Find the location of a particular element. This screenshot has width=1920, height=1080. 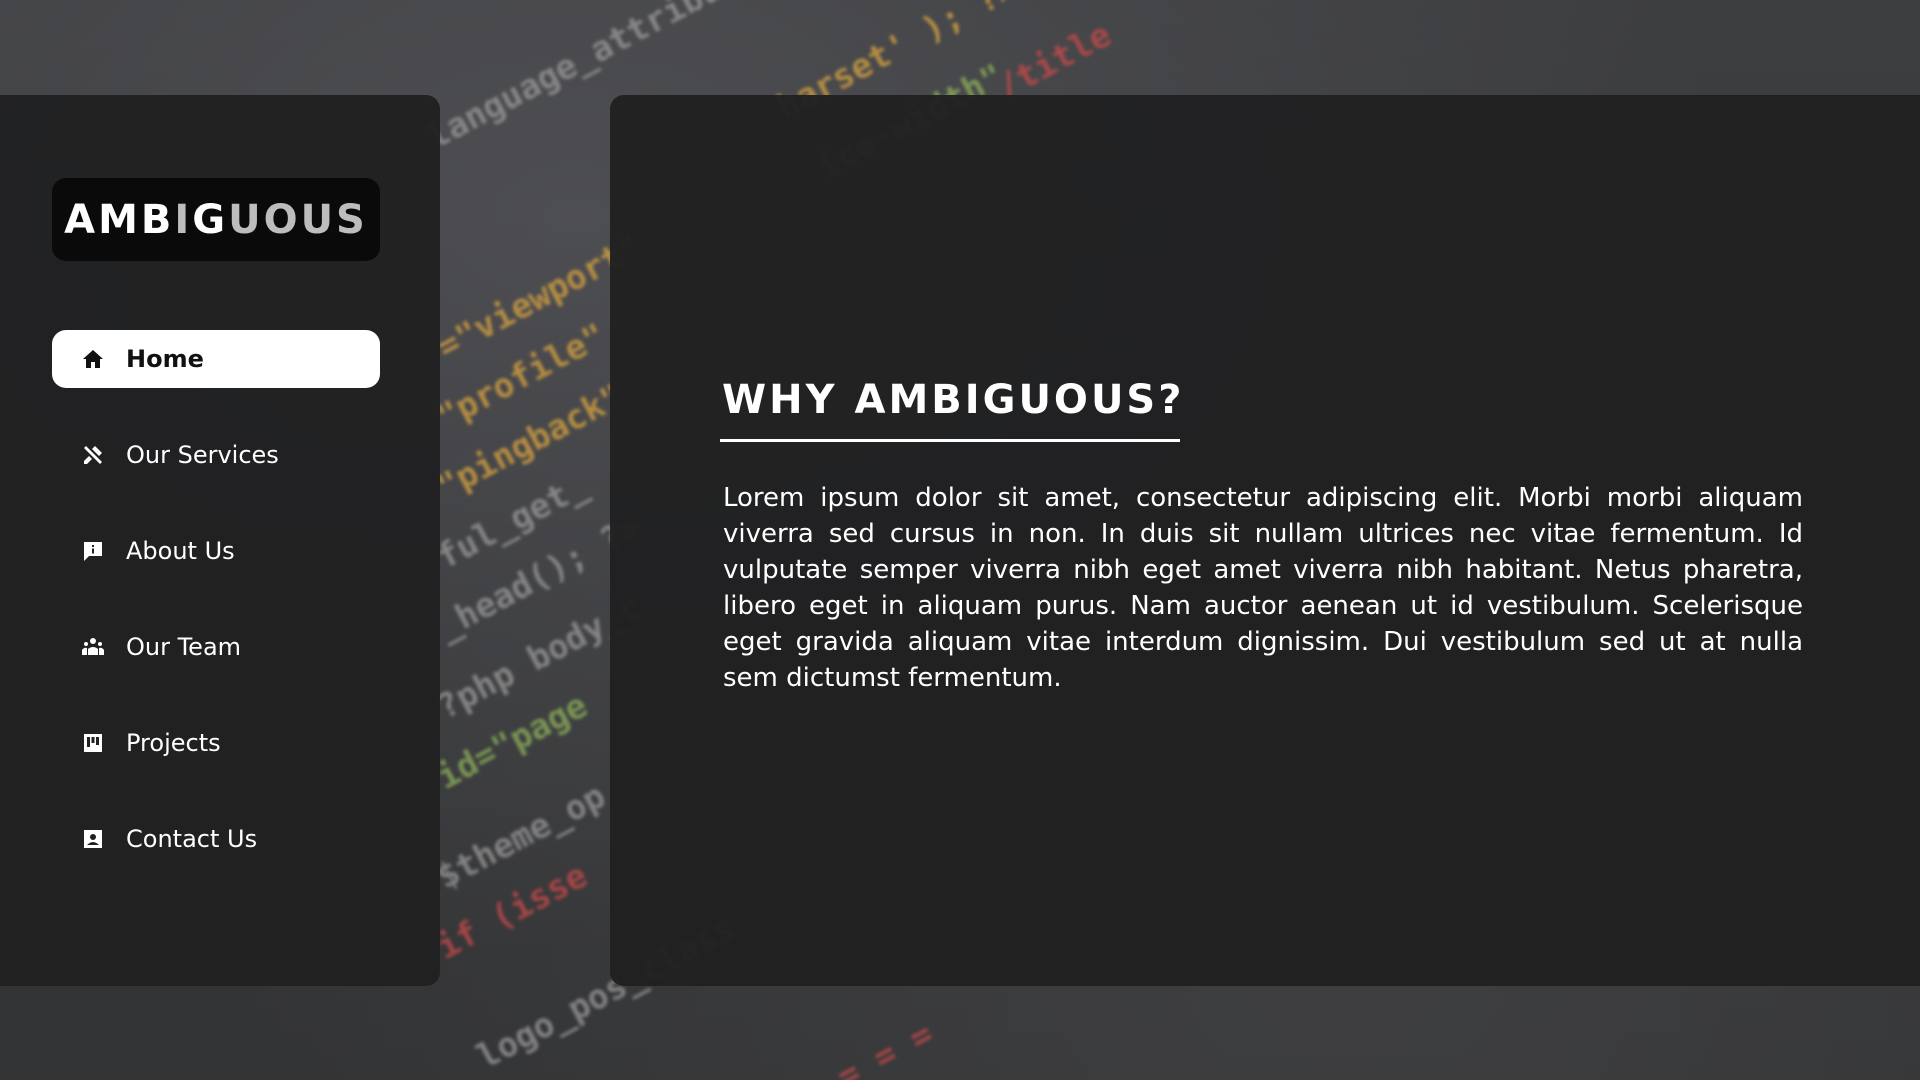

nav-item-label: Our Services is located at coordinates (202, 455).